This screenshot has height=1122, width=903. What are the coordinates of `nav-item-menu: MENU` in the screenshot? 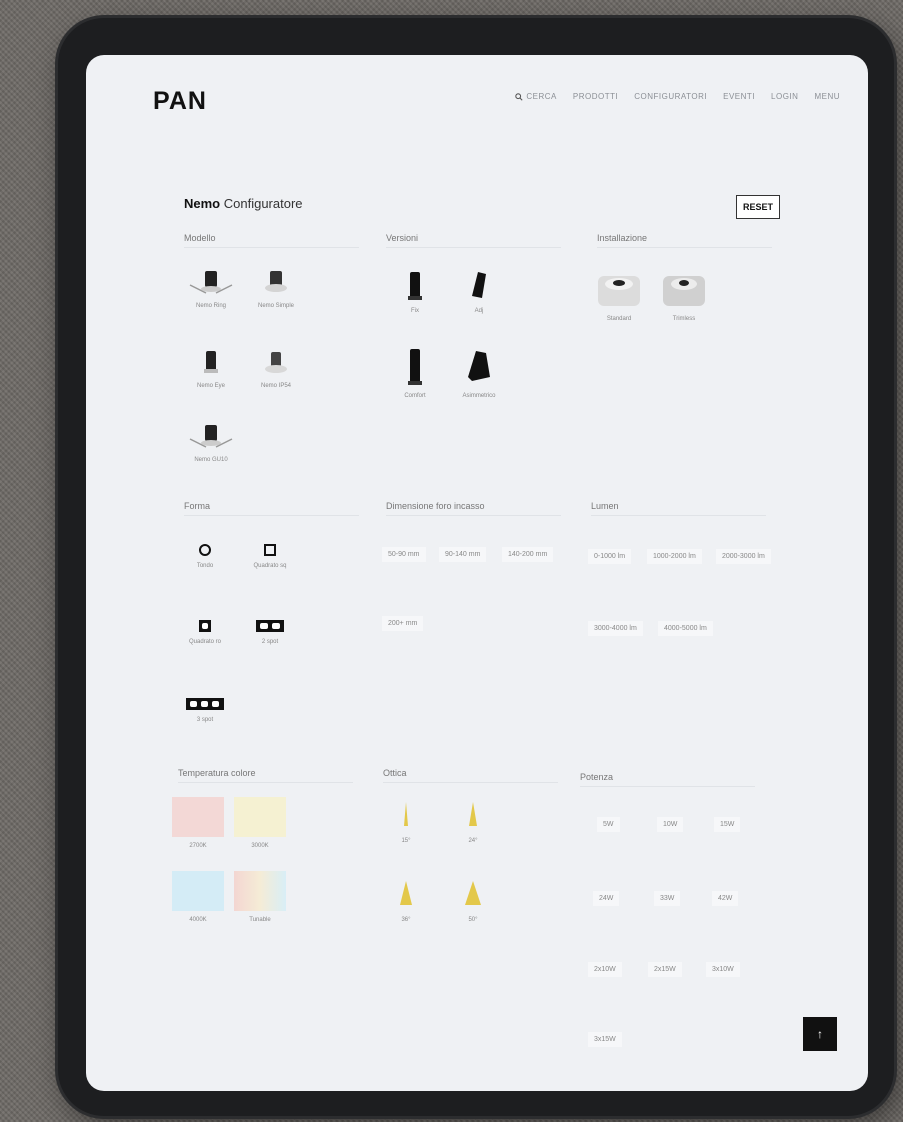 It's located at (827, 96).